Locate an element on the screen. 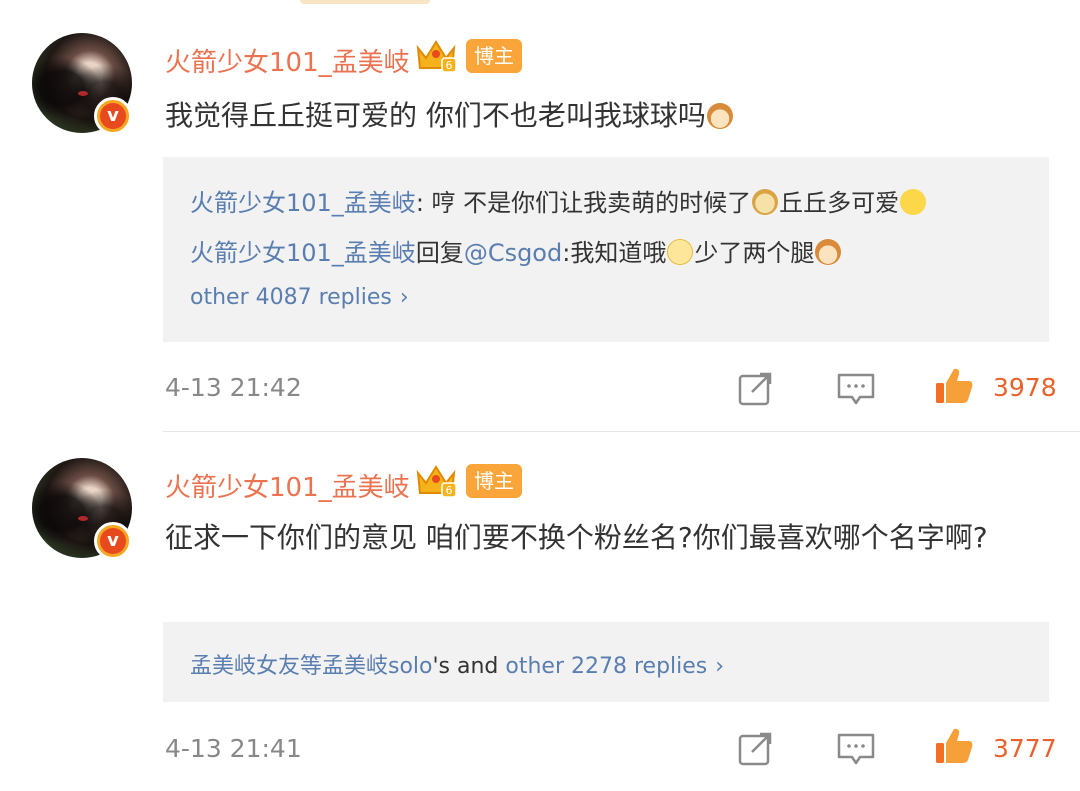  reply-line: 火箭少女101_孟美岐回复@Csgod:我知道哦 少了两个腿 is located at coordinates (516, 250).